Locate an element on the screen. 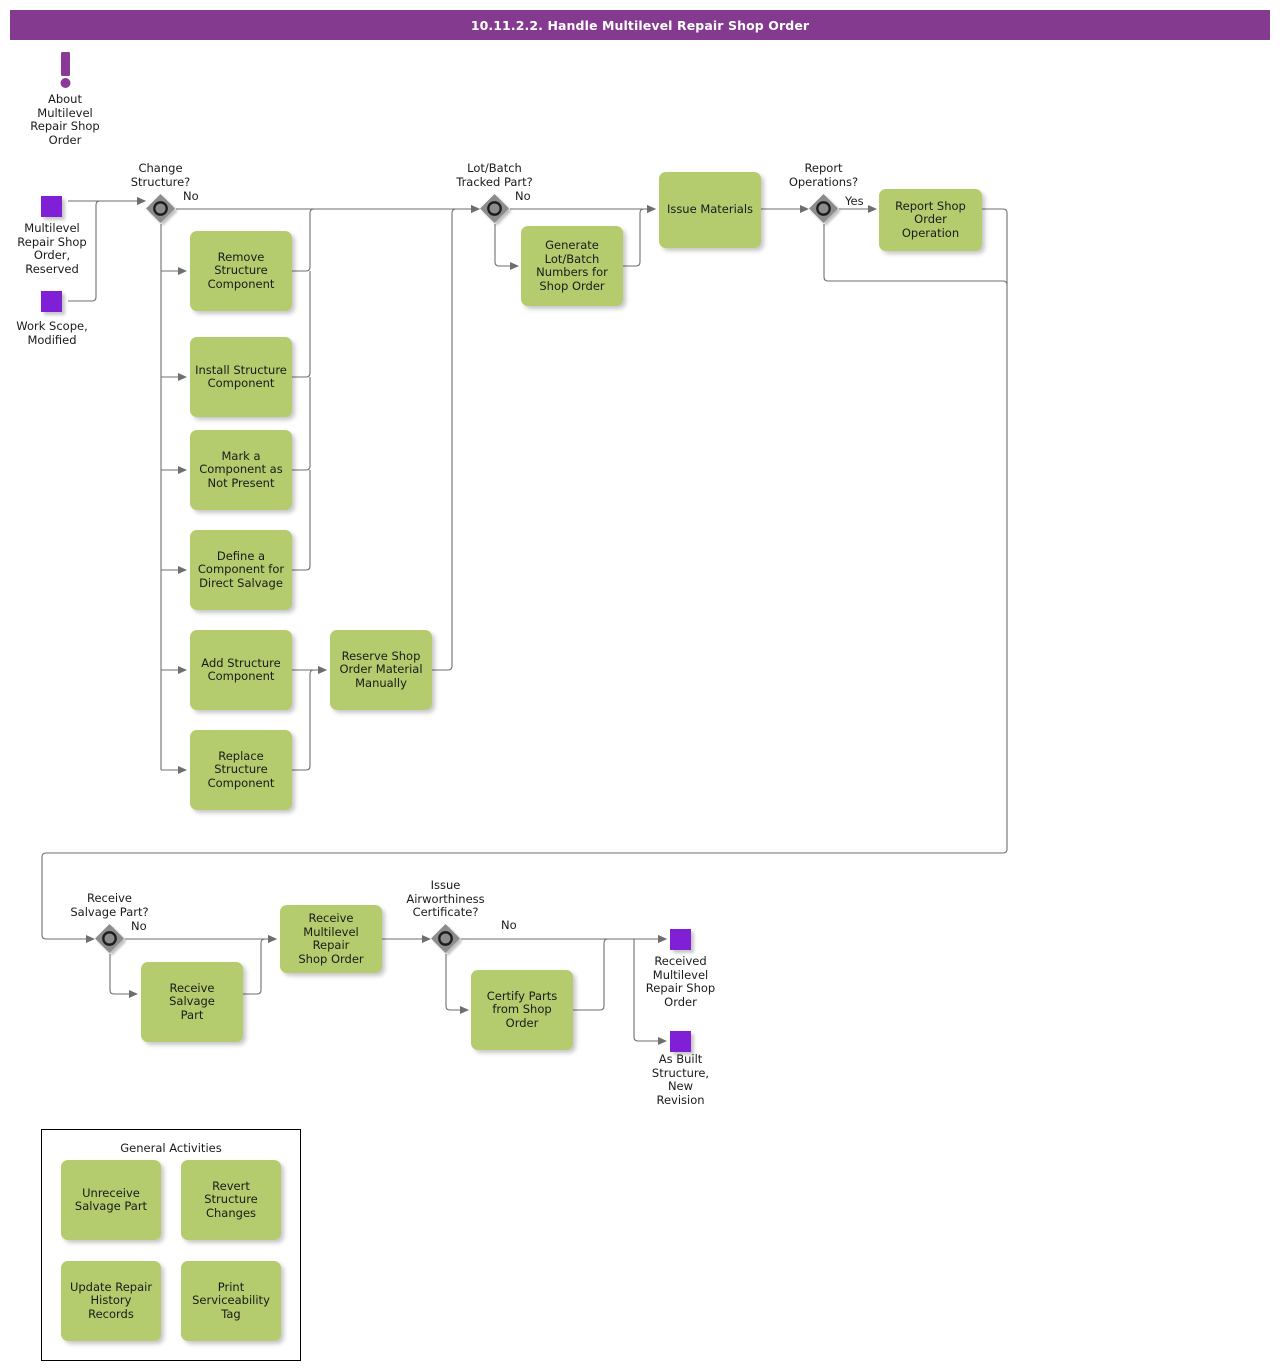 This screenshot has height=1370, width=1280. activity-report-shop-order-operation: Report Shop Order Operation is located at coordinates (930, 220).